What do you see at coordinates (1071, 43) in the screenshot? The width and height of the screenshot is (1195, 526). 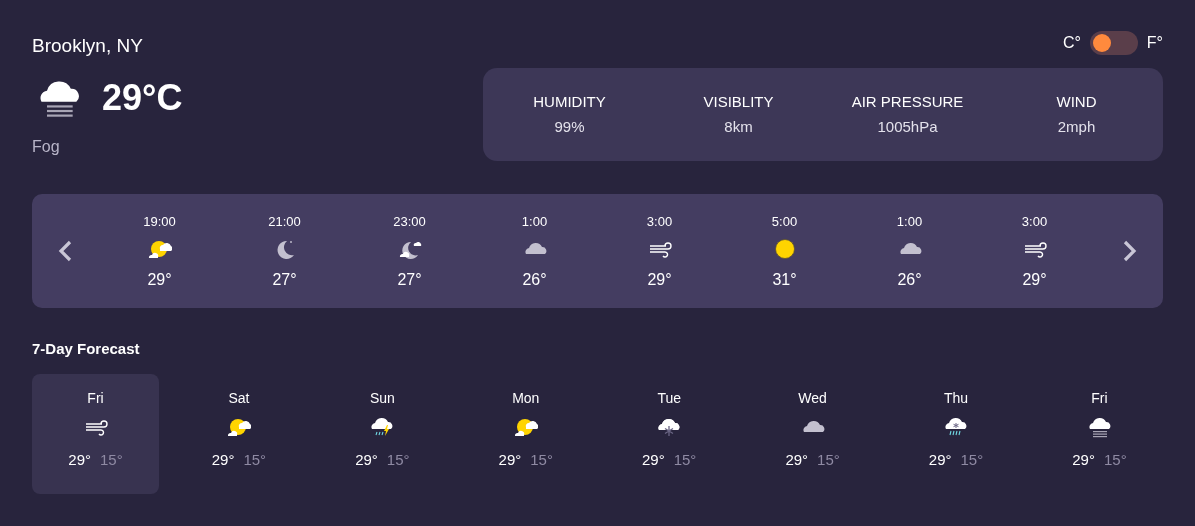 I see `celsius-label: C°` at bounding box center [1071, 43].